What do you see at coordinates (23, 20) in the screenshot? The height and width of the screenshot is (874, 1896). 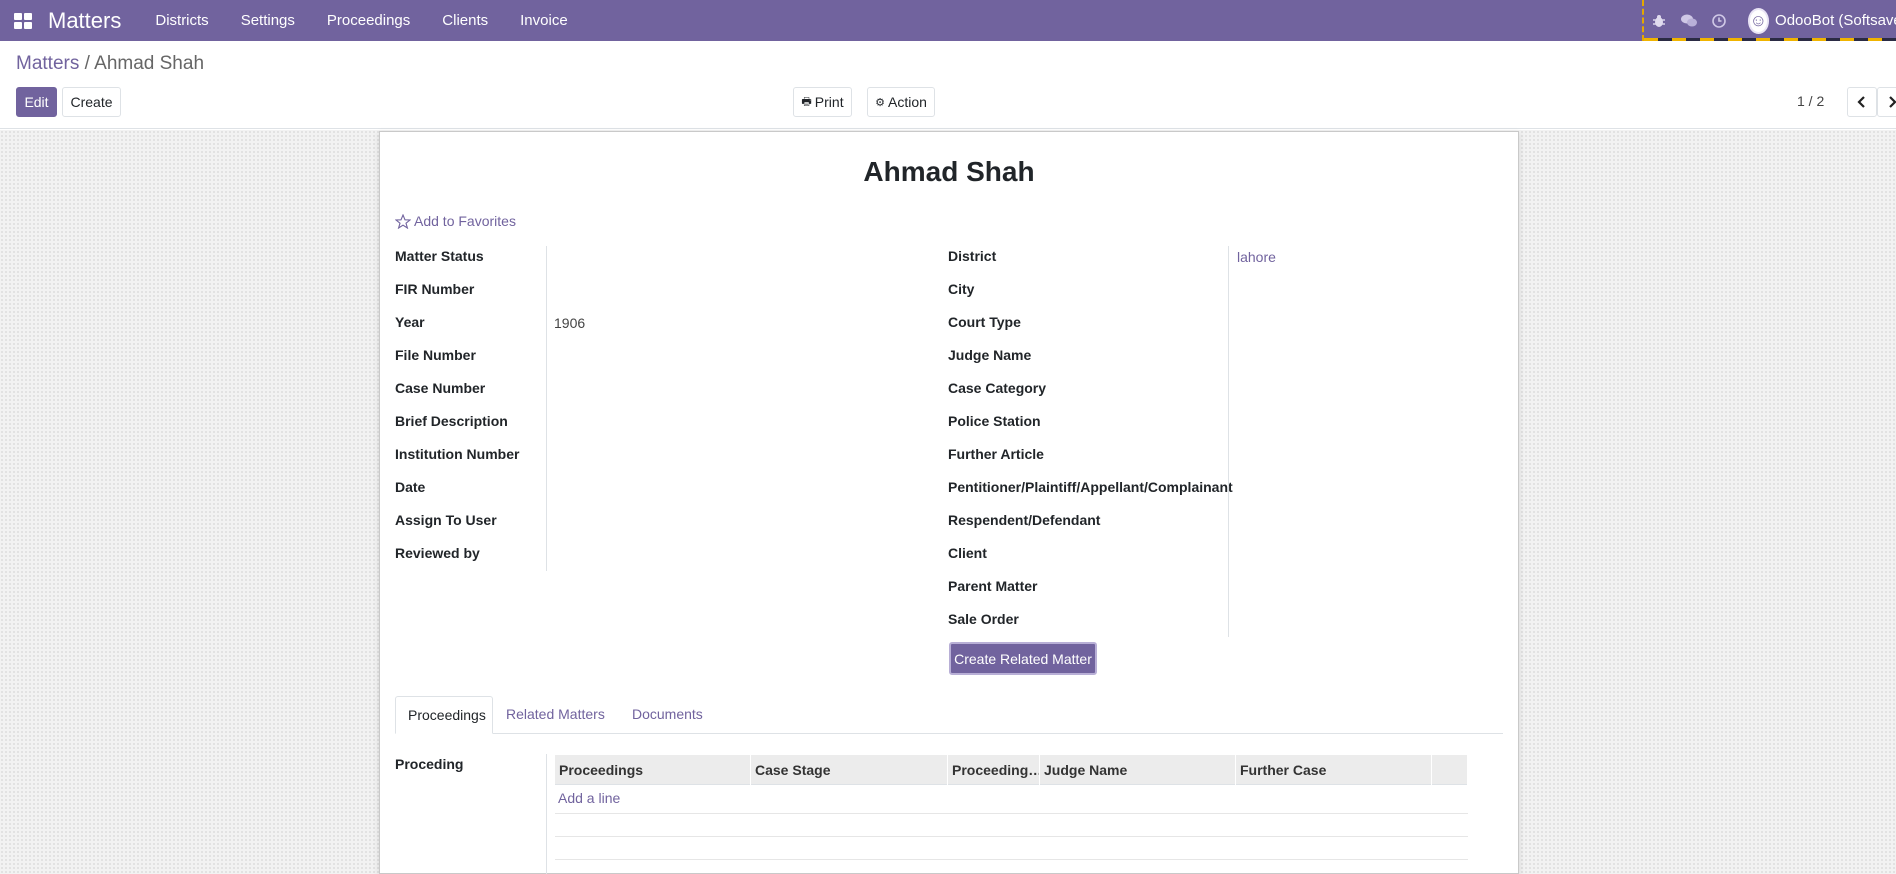 I see `apps-menu-icon` at bounding box center [23, 20].